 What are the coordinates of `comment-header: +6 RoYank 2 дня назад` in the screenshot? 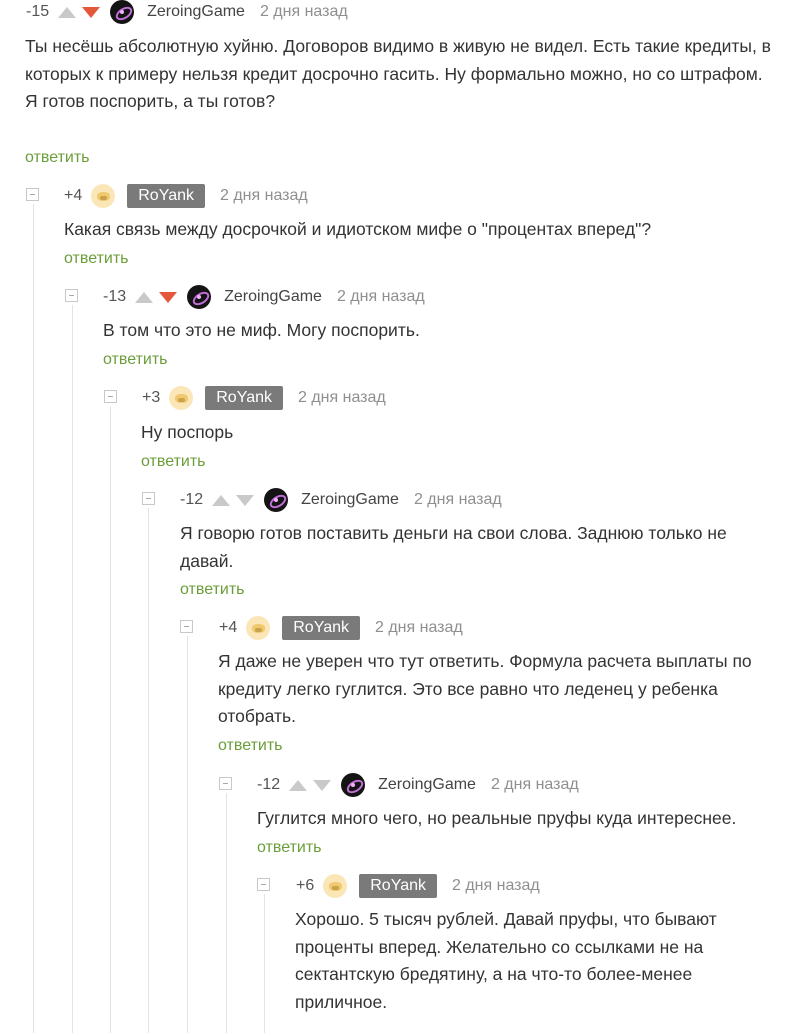 It's located at (418, 886).